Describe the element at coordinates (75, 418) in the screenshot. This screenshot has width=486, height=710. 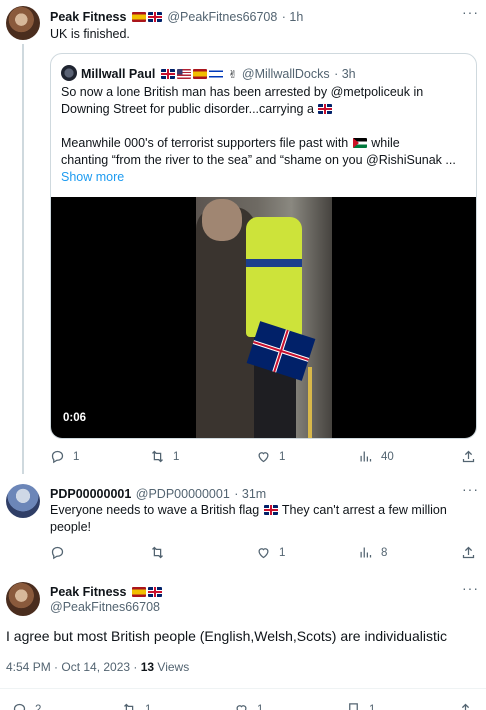
I see `video-duration: 0:06` at that location.